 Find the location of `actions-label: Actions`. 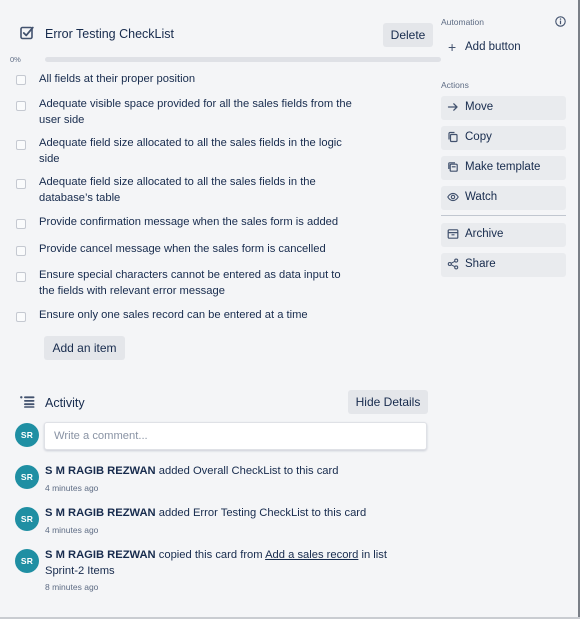

actions-label: Actions is located at coordinates (455, 85).